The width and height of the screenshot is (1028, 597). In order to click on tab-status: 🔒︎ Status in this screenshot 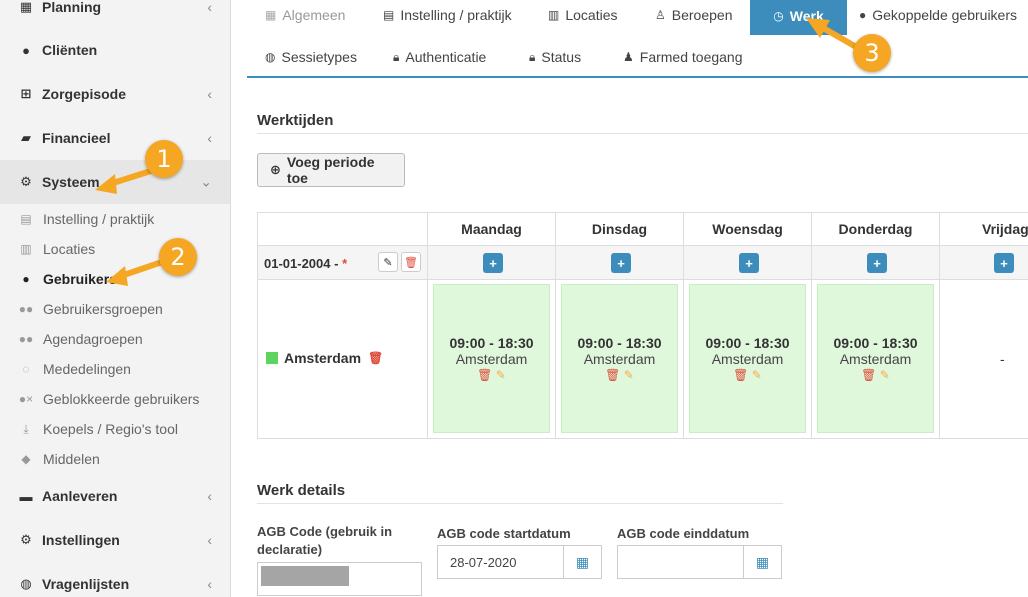, I will do `click(555, 57)`.